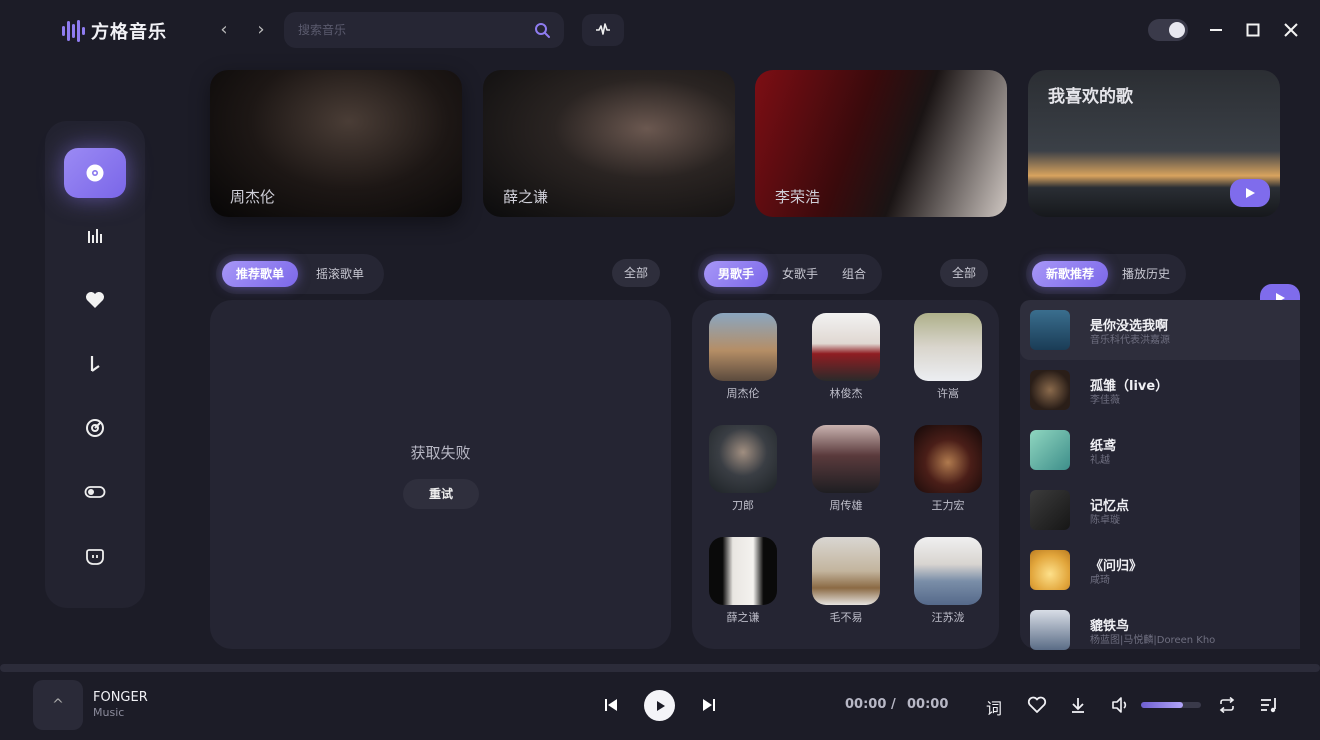 Image resolution: width=1320 pixels, height=740 pixels. Describe the element at coordinates (1105, 400) in the screenshot. I see `song-artist: 李佳薇` at that location.